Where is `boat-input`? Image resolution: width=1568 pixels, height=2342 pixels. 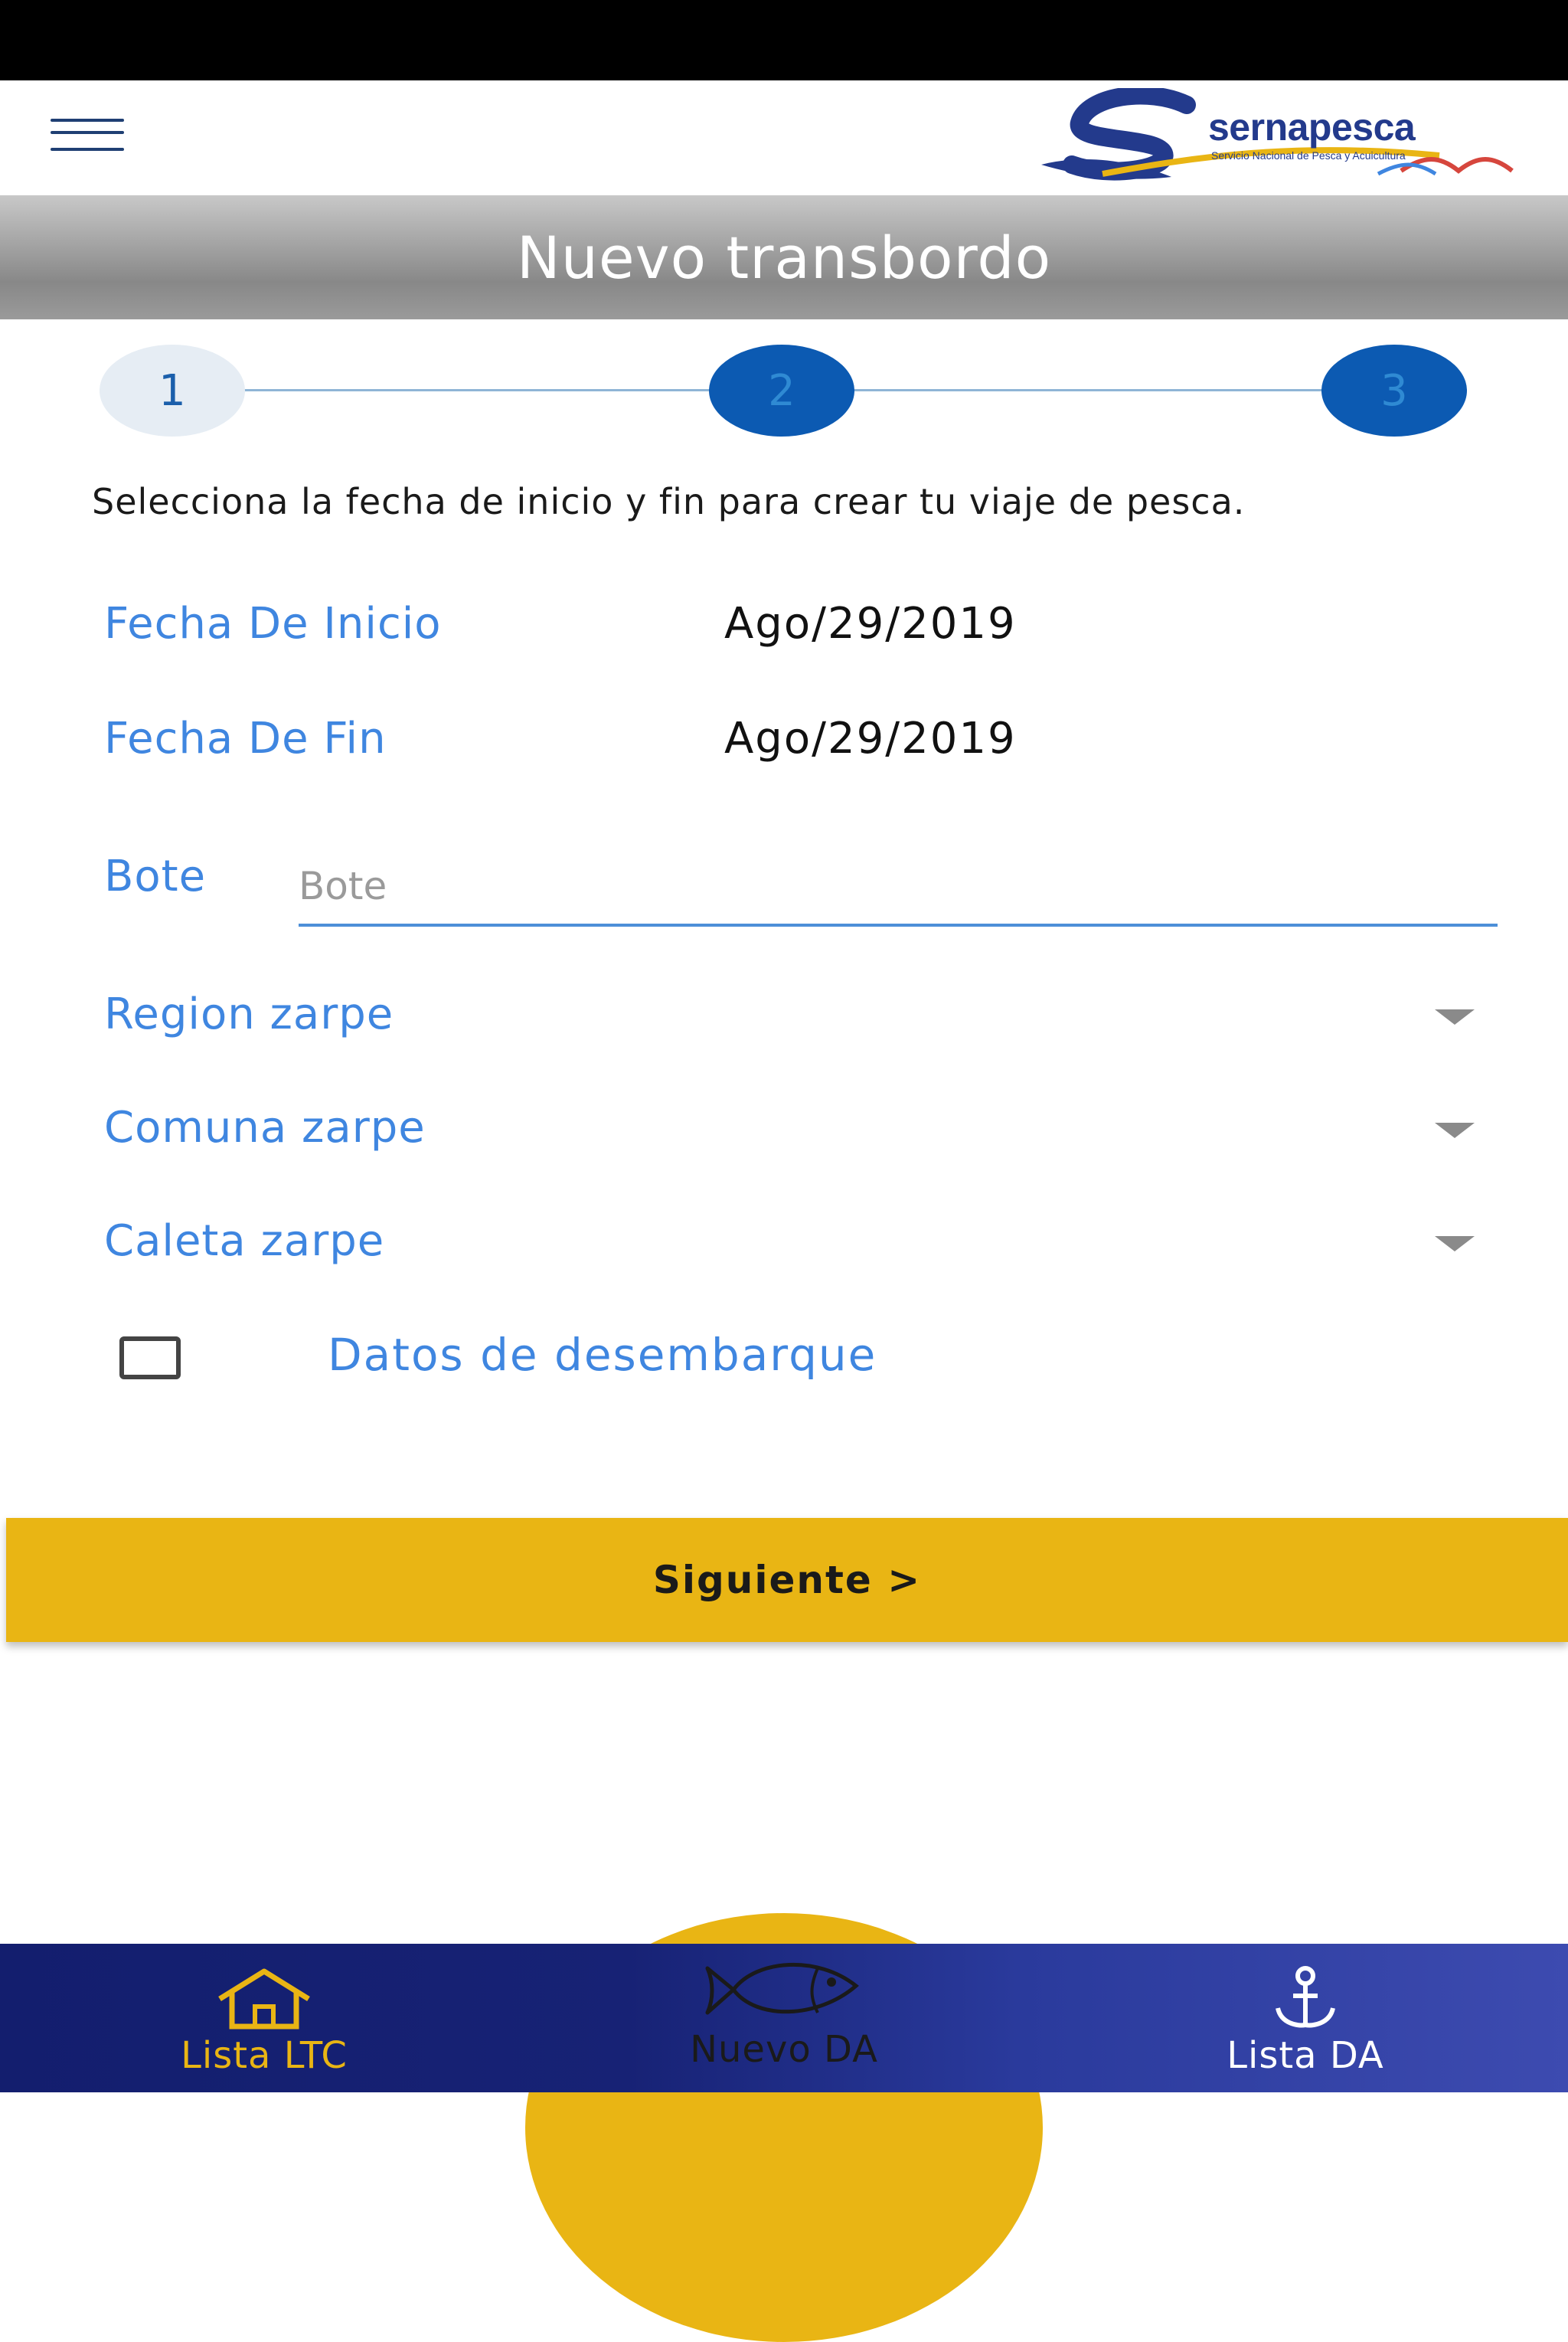 boat-input is located at coordinates (898, 888).